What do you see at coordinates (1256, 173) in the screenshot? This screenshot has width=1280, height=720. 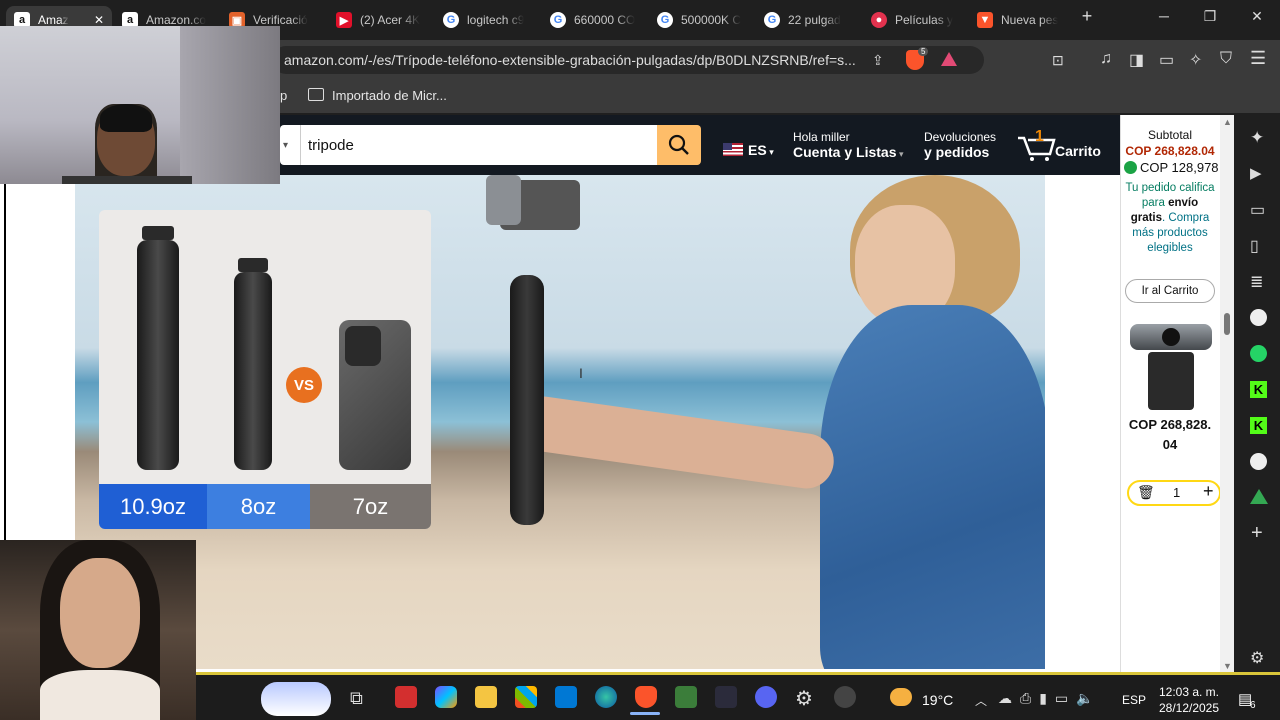 I see `video-icon: ▶` at bounding box center [1256, 173].